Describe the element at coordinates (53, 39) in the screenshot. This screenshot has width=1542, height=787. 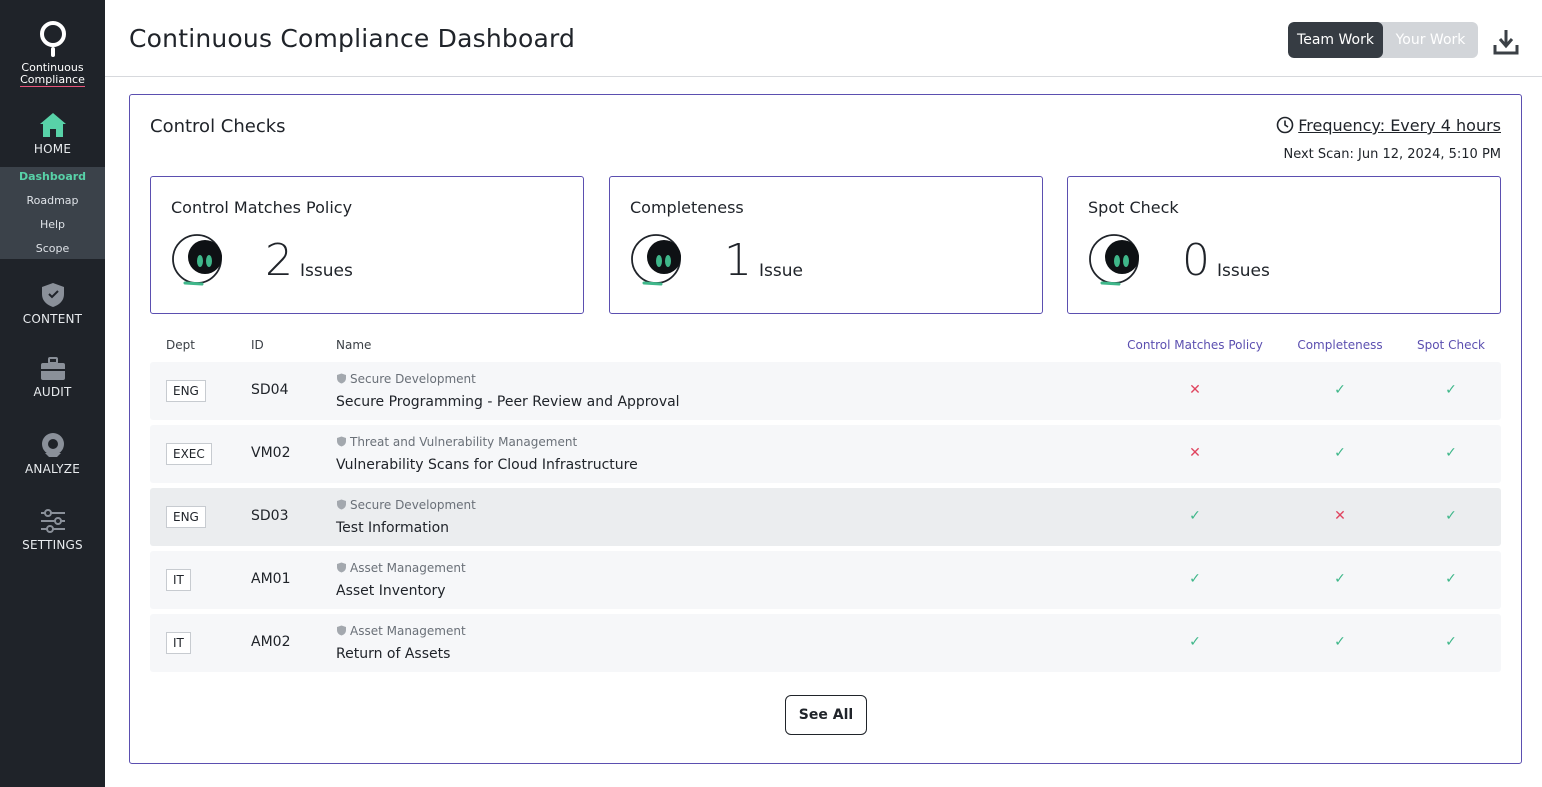
I see `logo-icon` at that location.